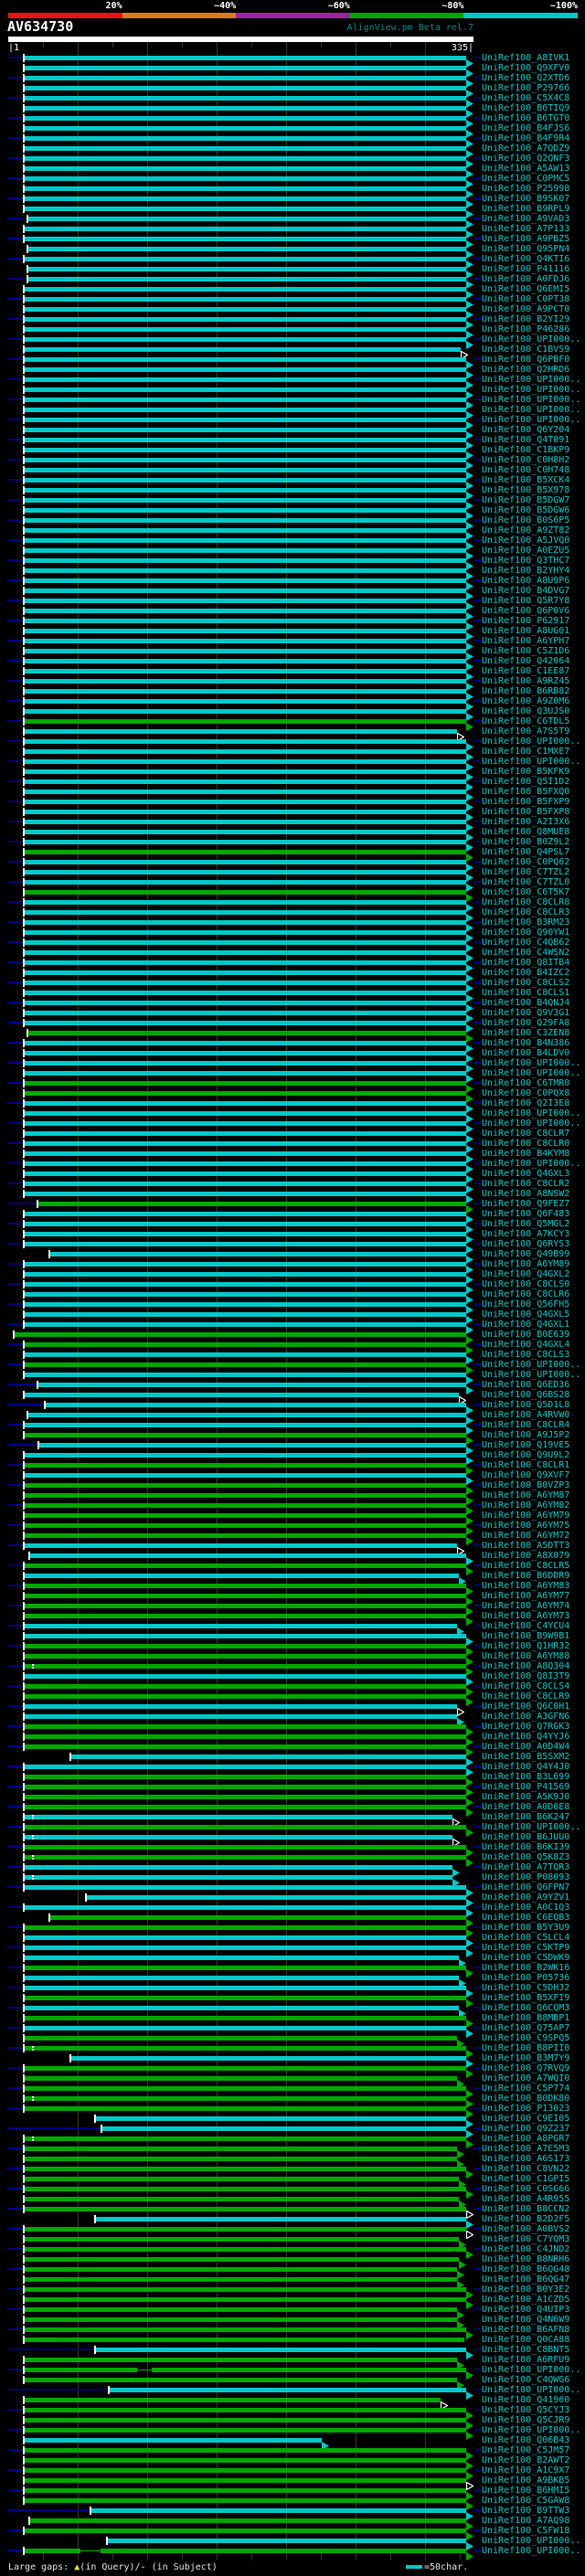 The image size is (585, 2576). Describe the element at coordinates (293, 1226) in the screenshot. I see `alignment-row: UniRef100_Q5MGL2` at that location.